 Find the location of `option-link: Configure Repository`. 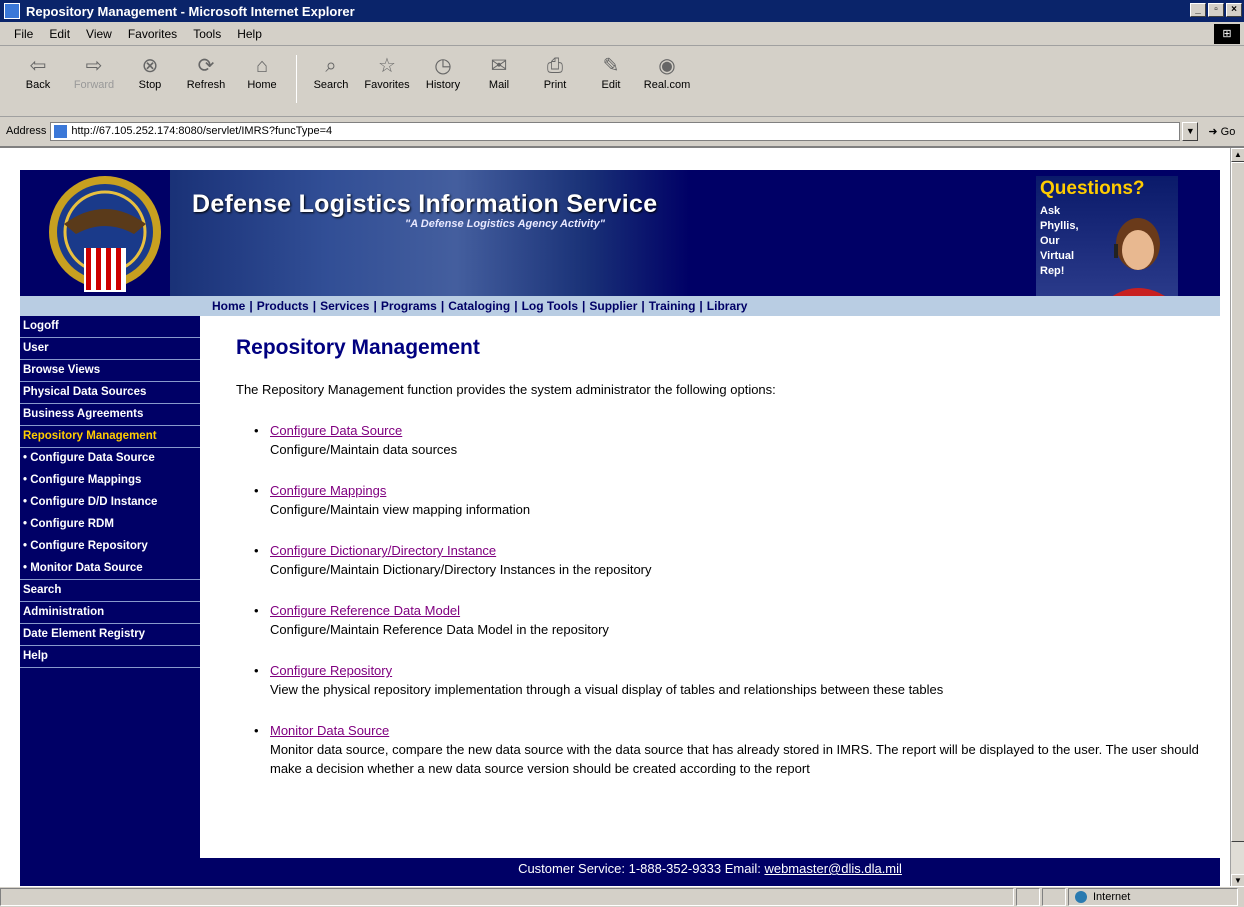

option-link: Configure Repository is located at coordinates (331, 670).